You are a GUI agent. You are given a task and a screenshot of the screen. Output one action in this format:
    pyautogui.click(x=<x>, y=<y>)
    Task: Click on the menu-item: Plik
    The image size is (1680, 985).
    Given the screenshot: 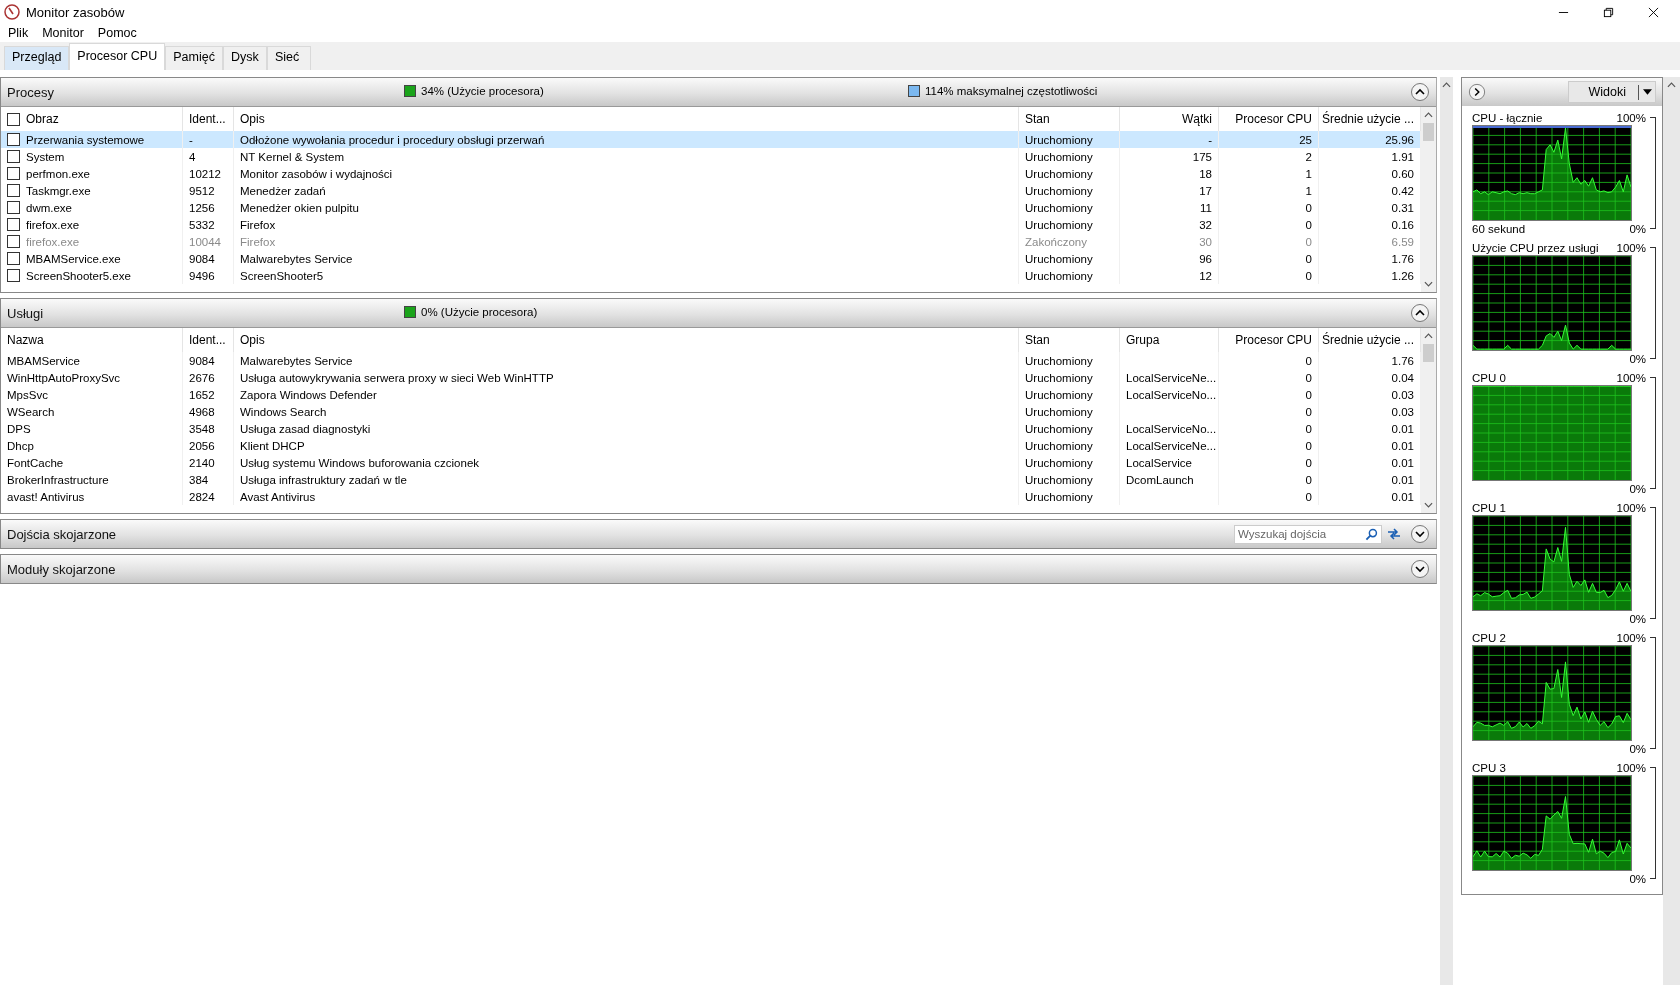 What is the action you would take?
    pyautogui.click(x=18, y=33)
    